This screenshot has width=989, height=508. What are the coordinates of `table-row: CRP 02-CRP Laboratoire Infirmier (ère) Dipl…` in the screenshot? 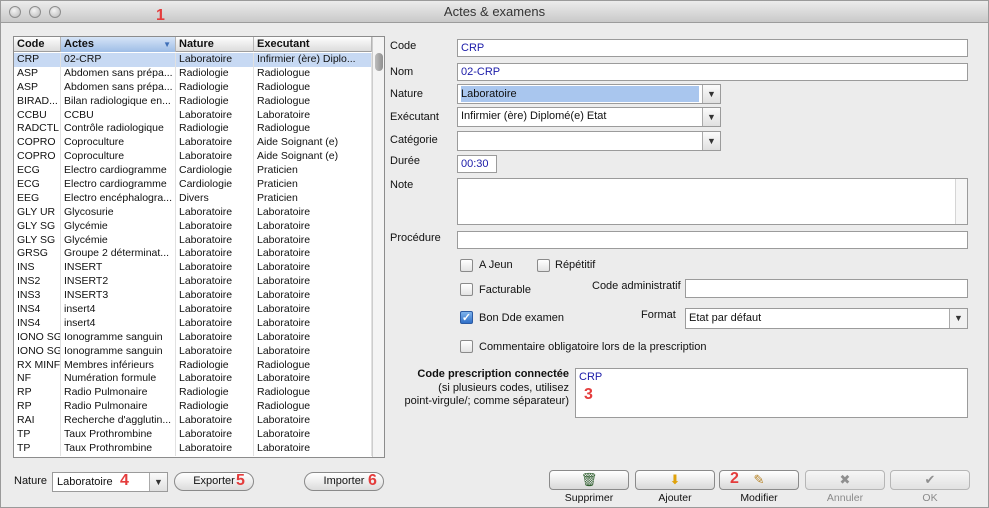 It's located at (193, 60).